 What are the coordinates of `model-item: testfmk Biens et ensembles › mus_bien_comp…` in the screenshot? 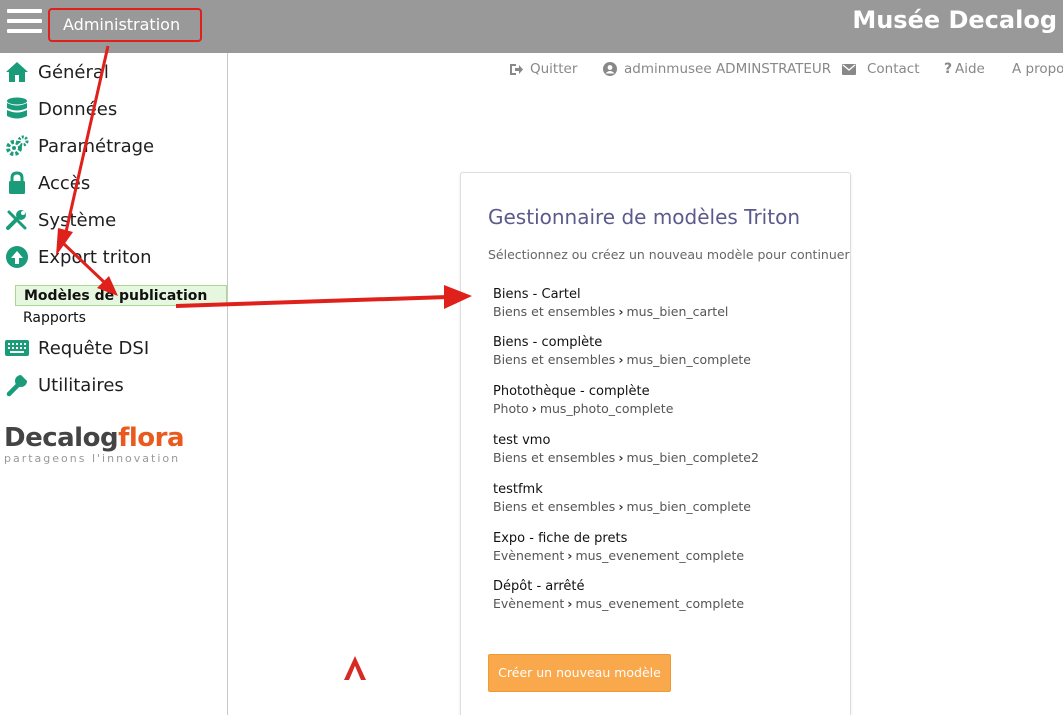 It's located at (663, 502).